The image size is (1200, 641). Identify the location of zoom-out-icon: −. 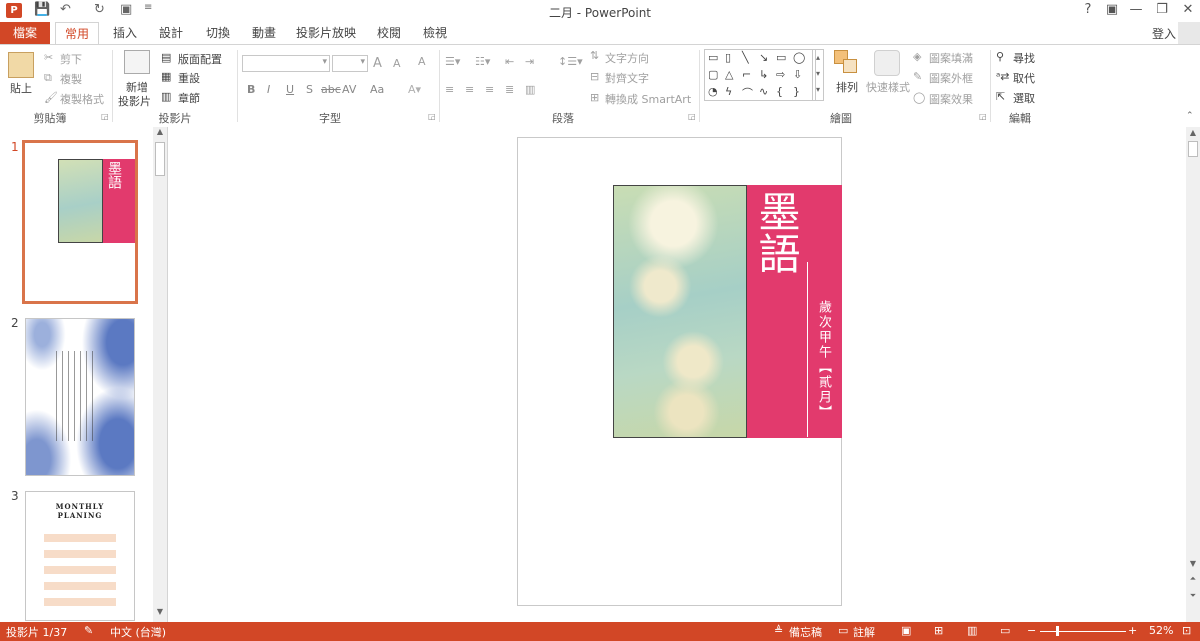
(1031, 630).